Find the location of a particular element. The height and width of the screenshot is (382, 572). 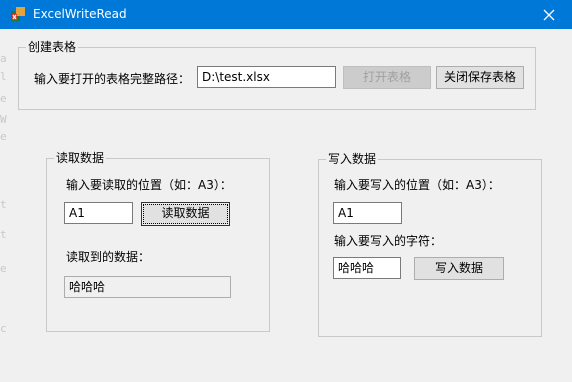

write-data-button: 写入数据 is located at coordinates (459, 268).